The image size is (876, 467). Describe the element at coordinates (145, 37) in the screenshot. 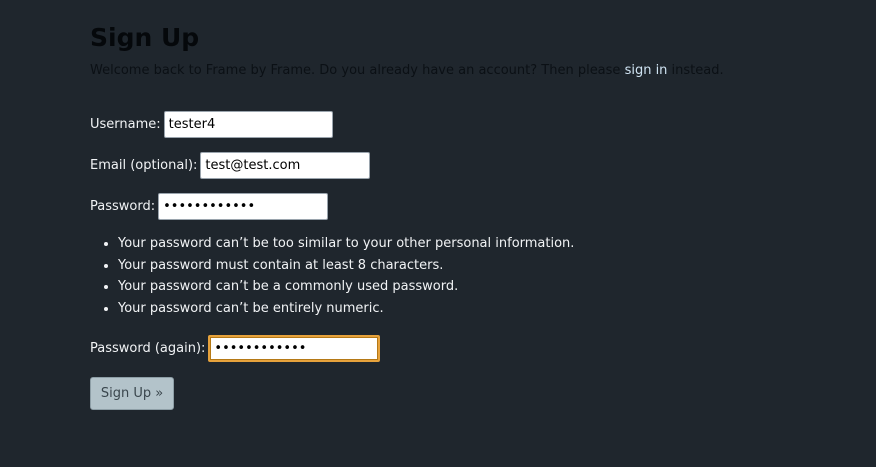

I see `page-title: Sign Up` at that location.